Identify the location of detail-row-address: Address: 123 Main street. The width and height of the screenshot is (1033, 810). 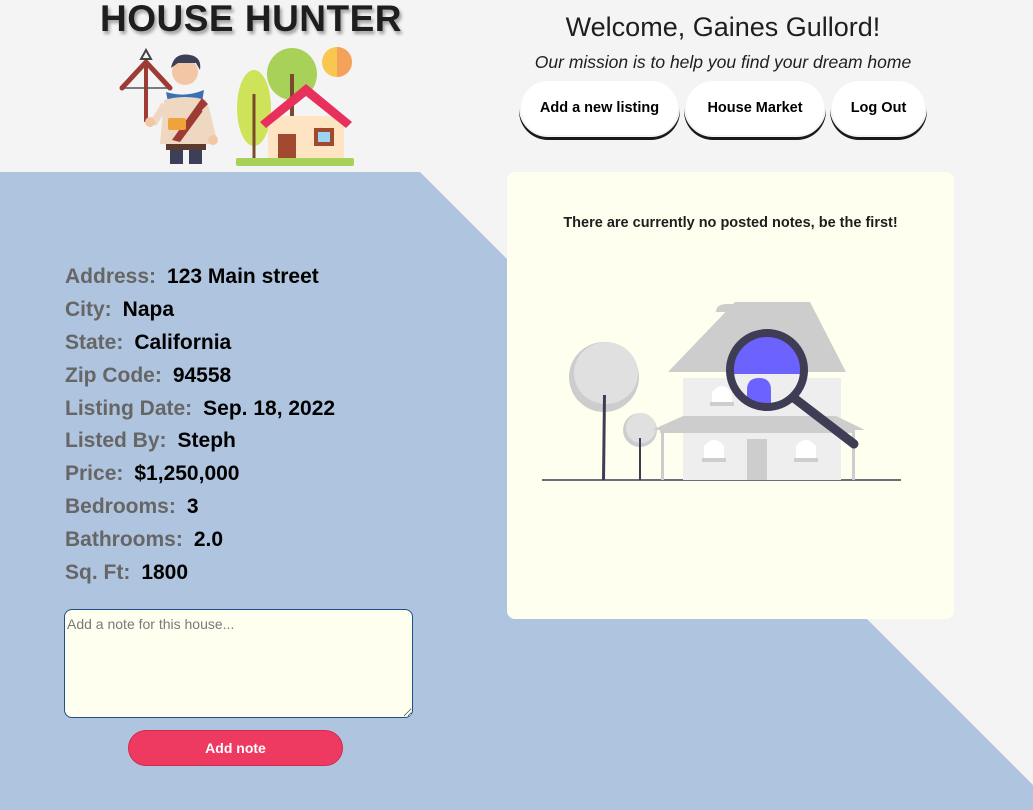
(200, 277).